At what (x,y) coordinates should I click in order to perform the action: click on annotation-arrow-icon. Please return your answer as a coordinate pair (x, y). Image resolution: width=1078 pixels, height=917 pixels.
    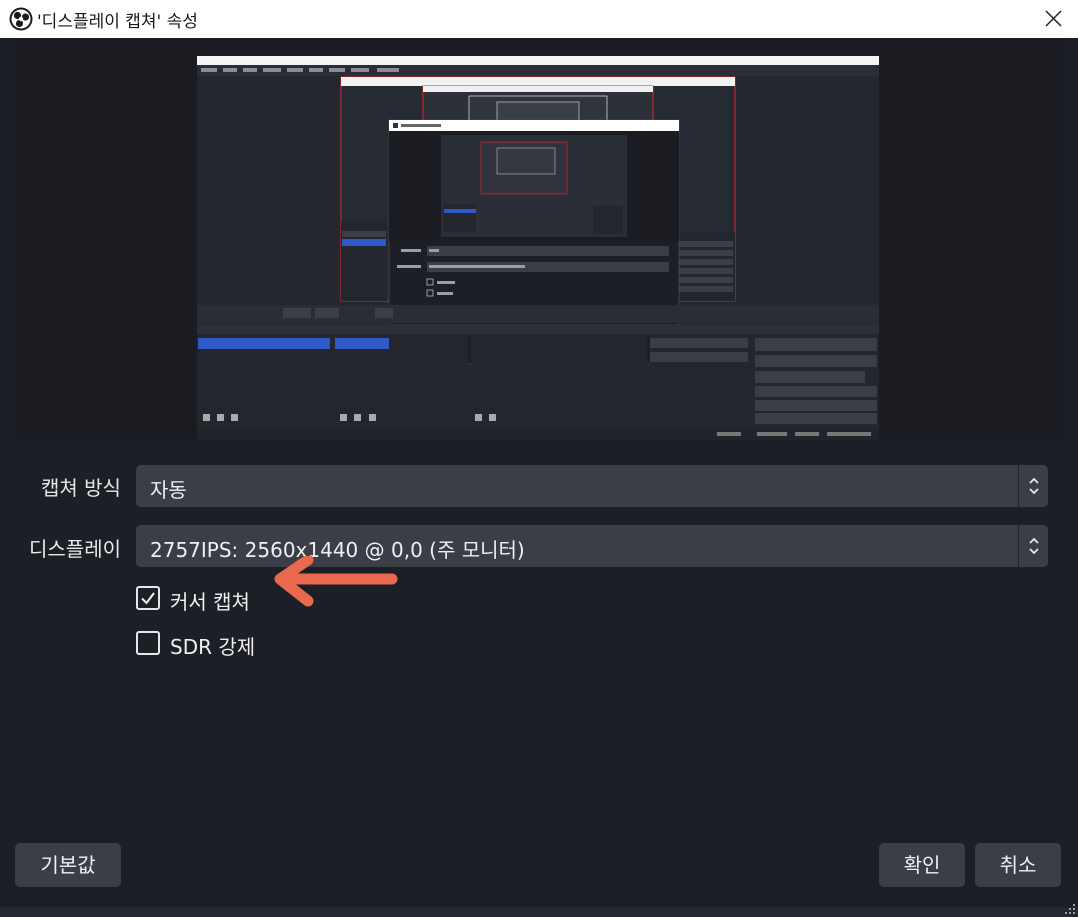
    Looking at the image, I should click on (336, 581).